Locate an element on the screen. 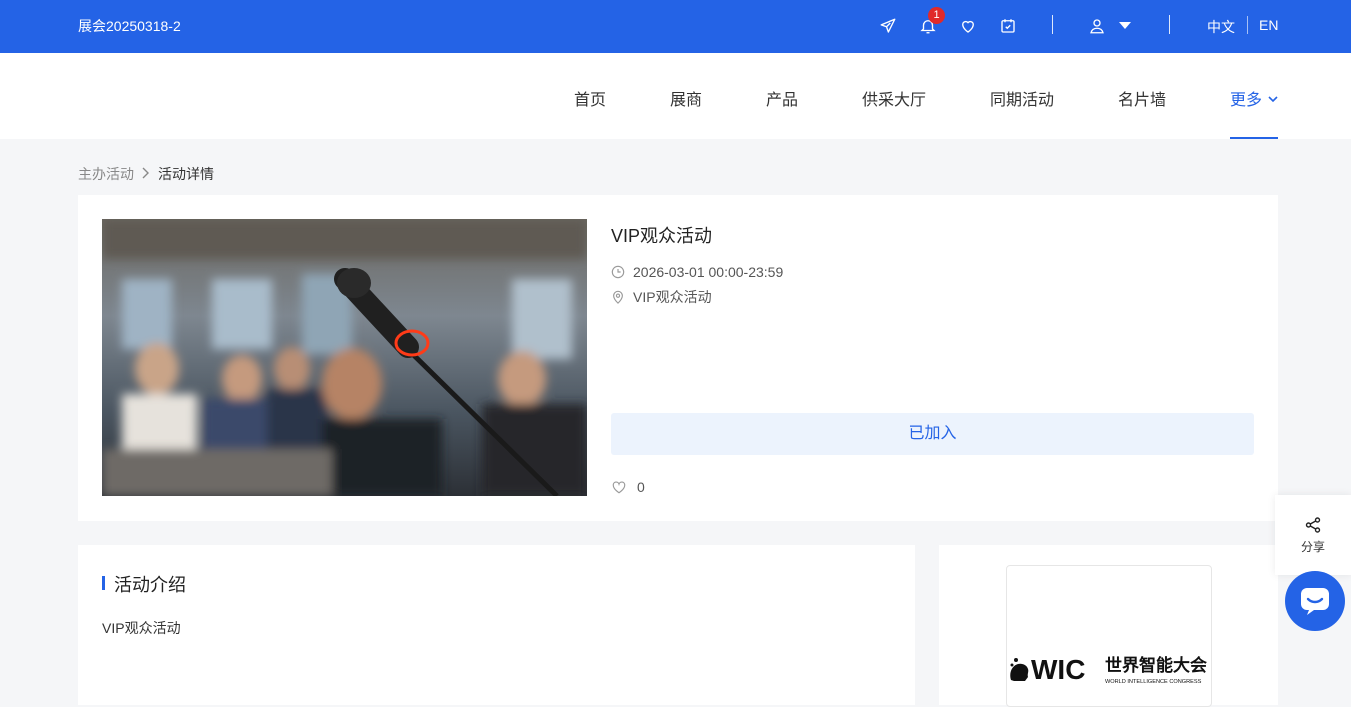 This screenshot has width=1351, height=707. chat-icon is located at coordinates (1315, 601).